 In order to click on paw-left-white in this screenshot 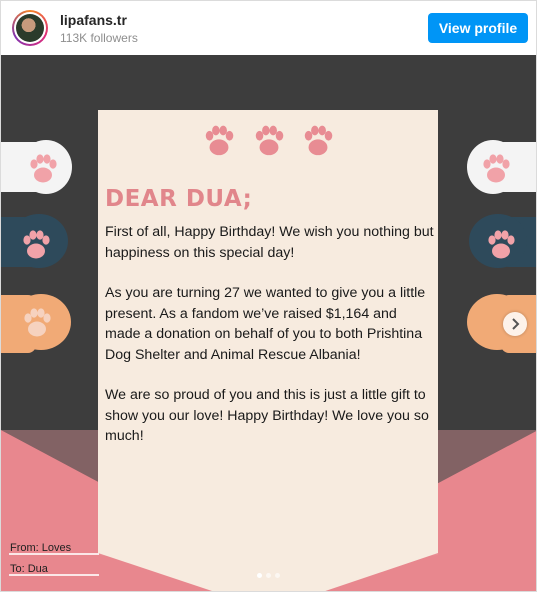, I will do `click(36, 167)`.